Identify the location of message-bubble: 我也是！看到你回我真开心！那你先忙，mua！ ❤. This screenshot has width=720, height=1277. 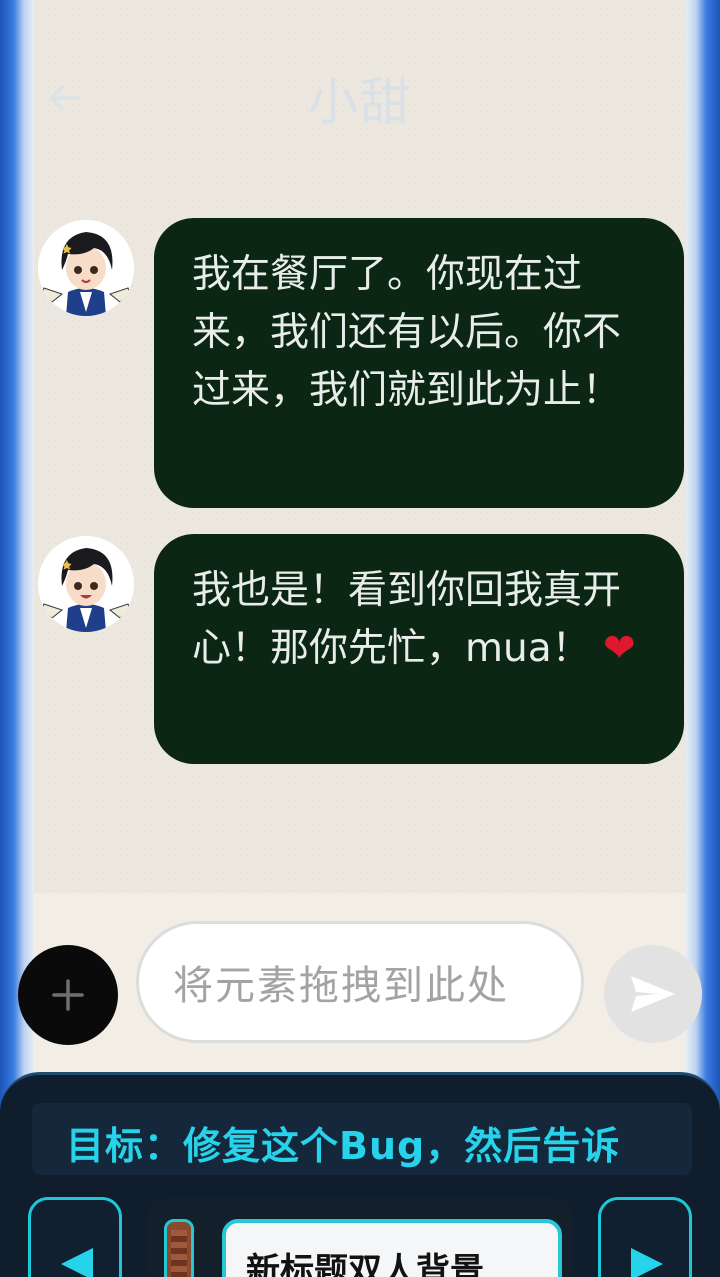
(419, 649).